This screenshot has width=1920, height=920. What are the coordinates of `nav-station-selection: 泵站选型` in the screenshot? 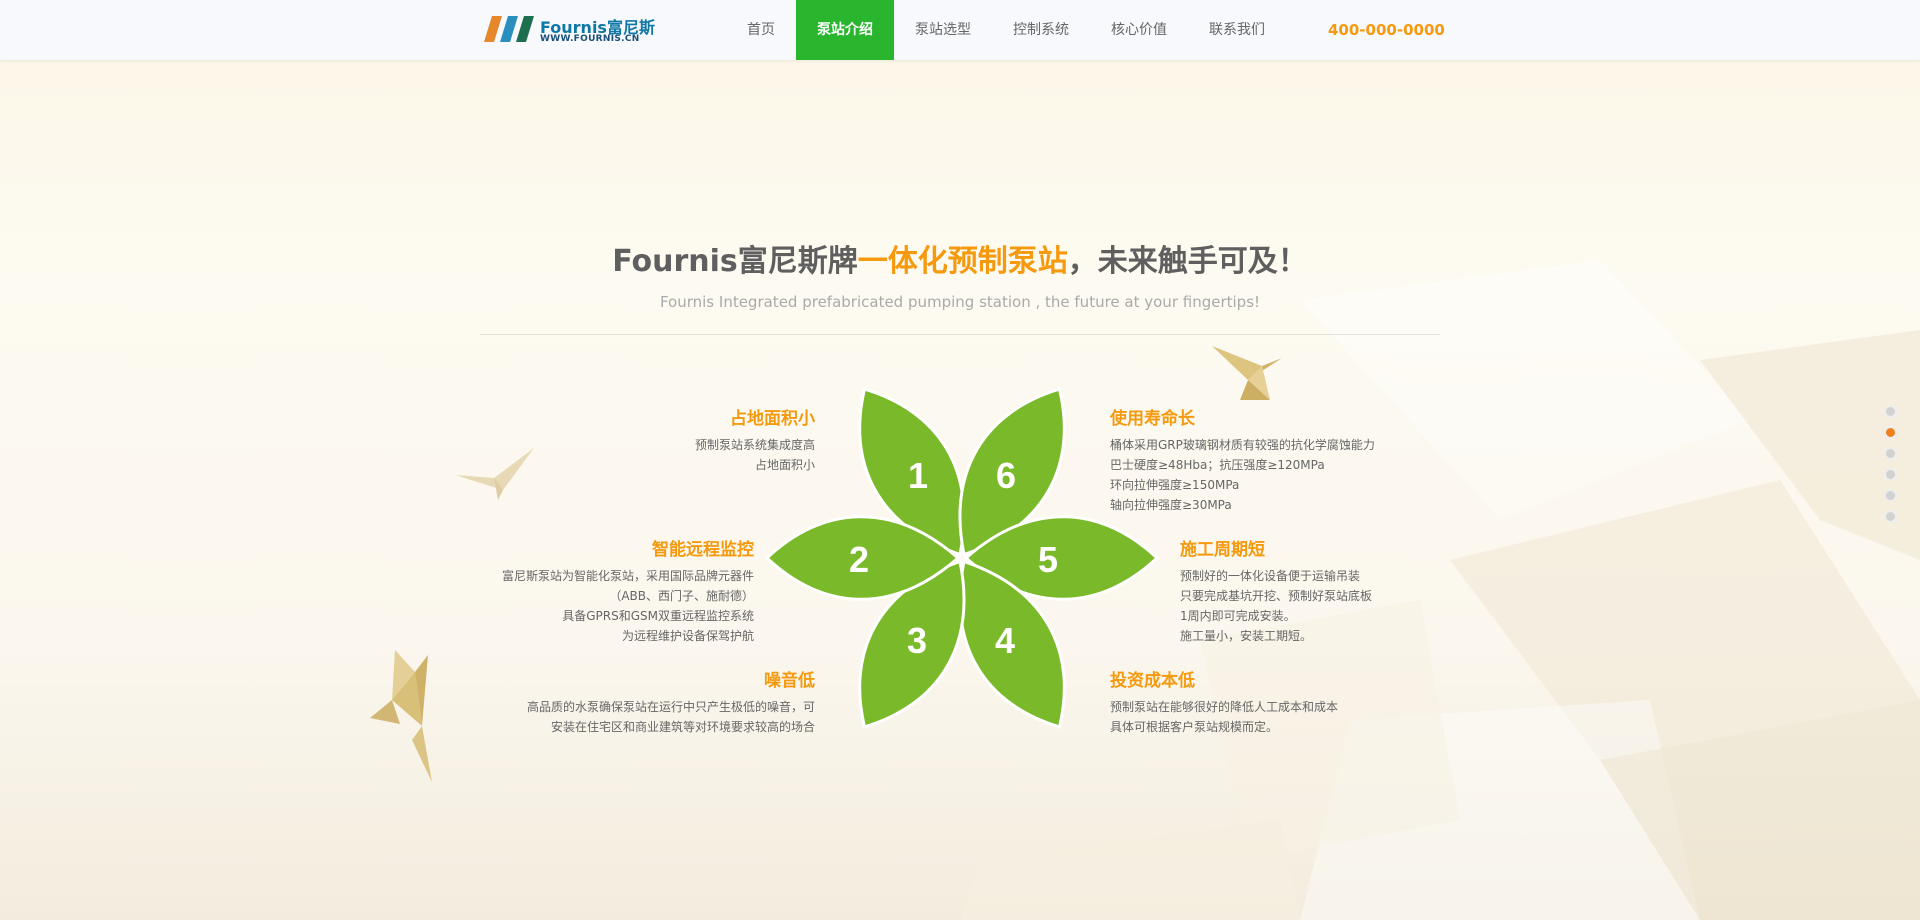 It's located at (943, 30).